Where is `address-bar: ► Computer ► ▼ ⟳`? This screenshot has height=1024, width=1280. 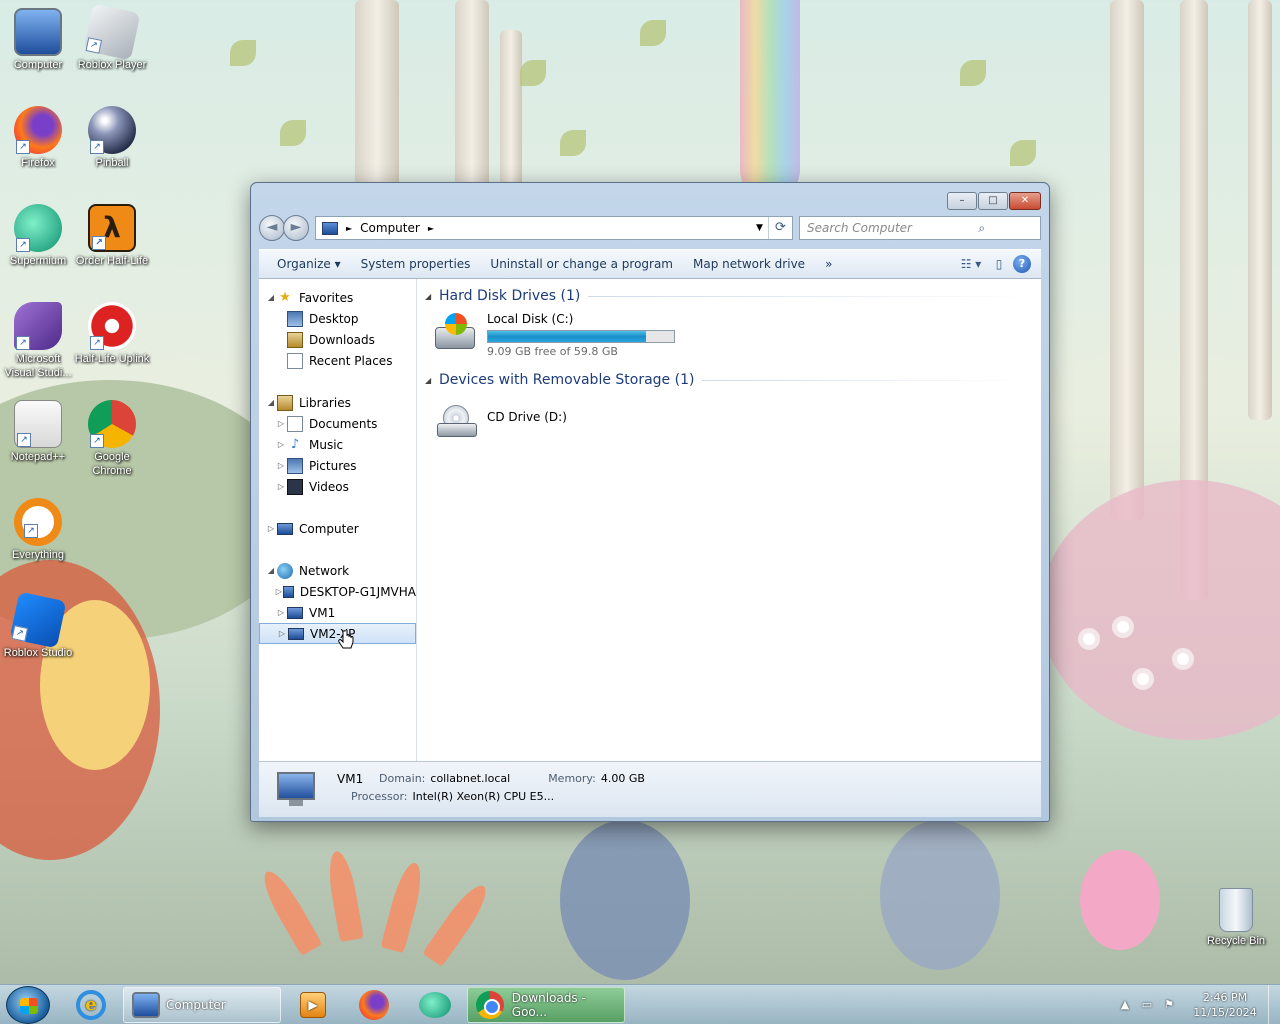 address-bar: ► Computer ► ▼ ⟳ is located at coordinates (554, 228).